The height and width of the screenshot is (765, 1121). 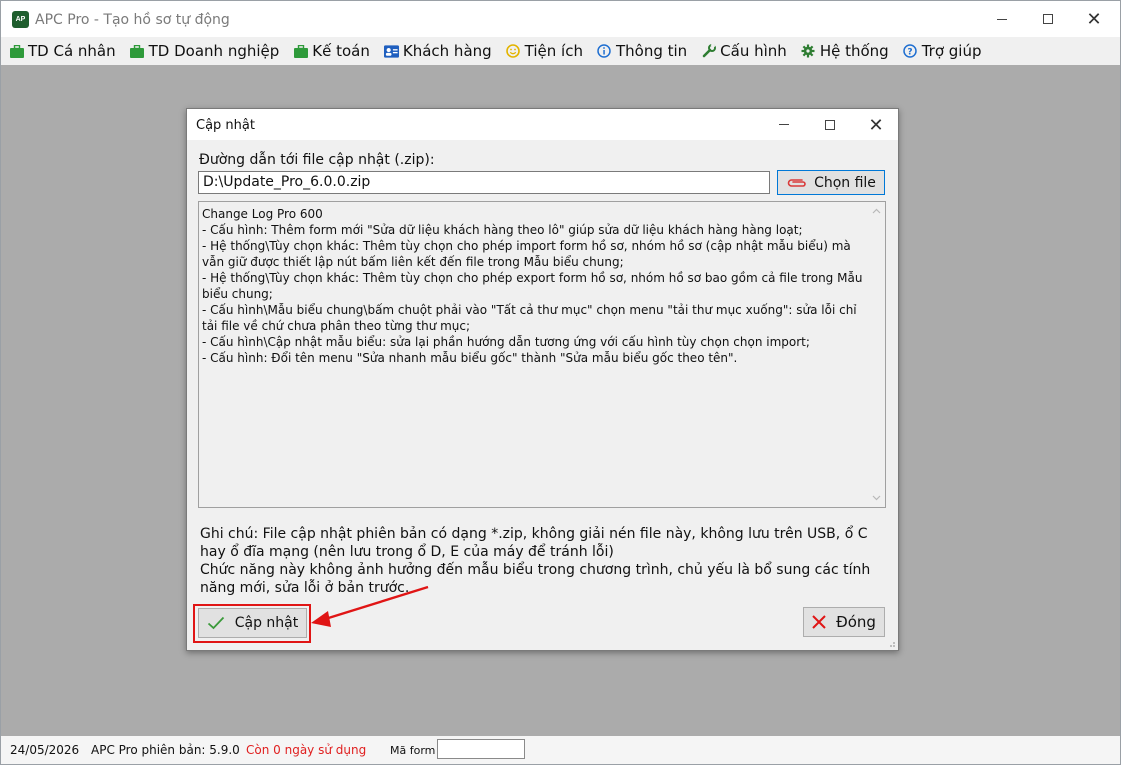 What do you see at coordinates (560, 19) in the screenshot?
I see `title-bar: AP APC Pro - Tạo hồ sơ tự động ✕` at bounding box center [560, 19].